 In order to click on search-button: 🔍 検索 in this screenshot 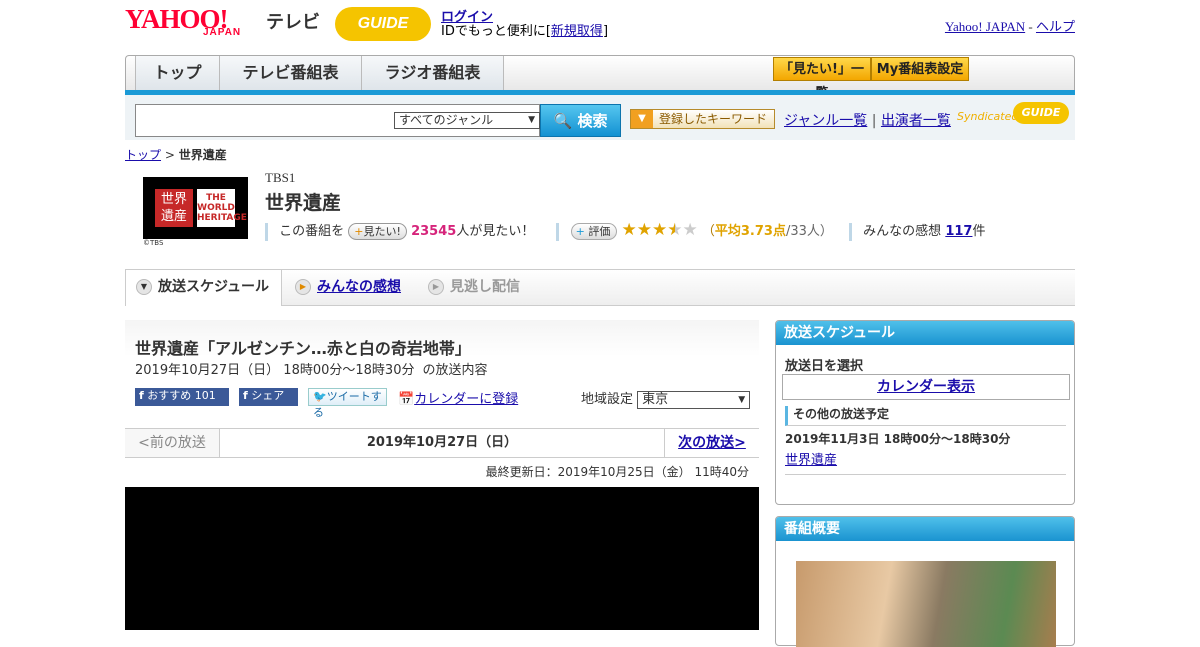, I will do `click(580, 120)`.